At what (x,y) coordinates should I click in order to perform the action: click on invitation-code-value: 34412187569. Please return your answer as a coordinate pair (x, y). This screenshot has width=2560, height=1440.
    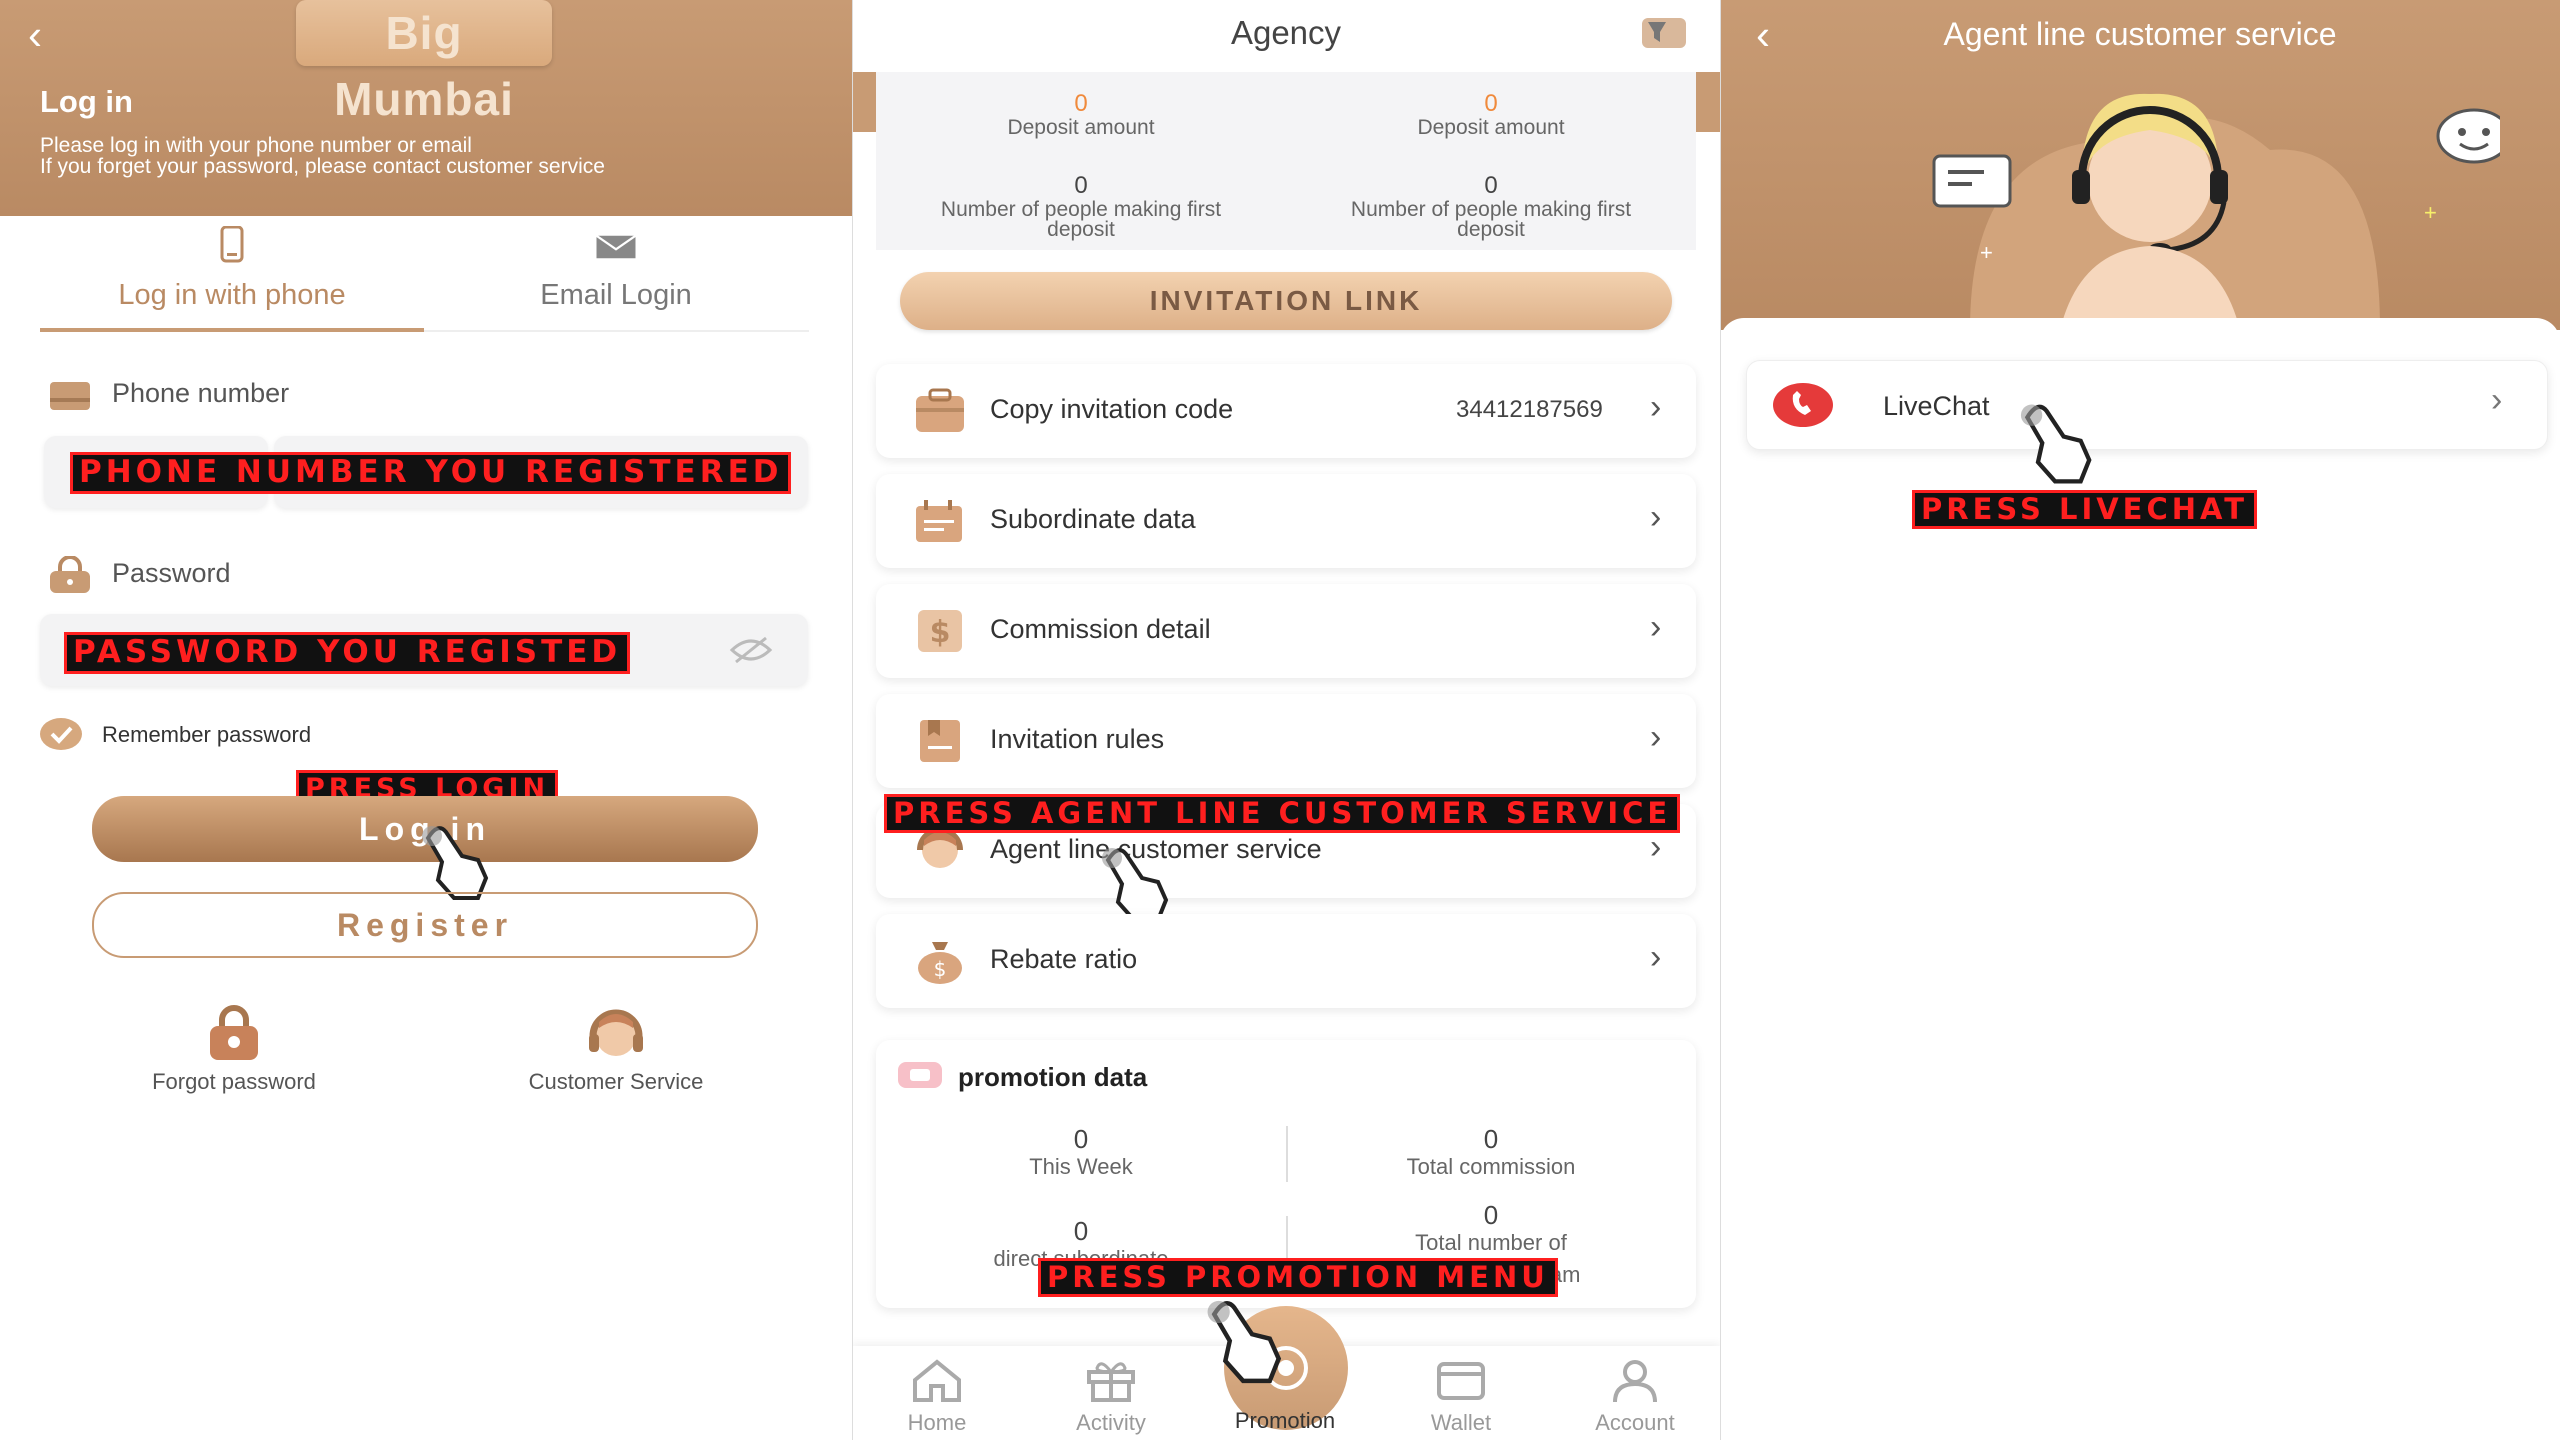
    Looking at the image, I should click on (1529, 409).